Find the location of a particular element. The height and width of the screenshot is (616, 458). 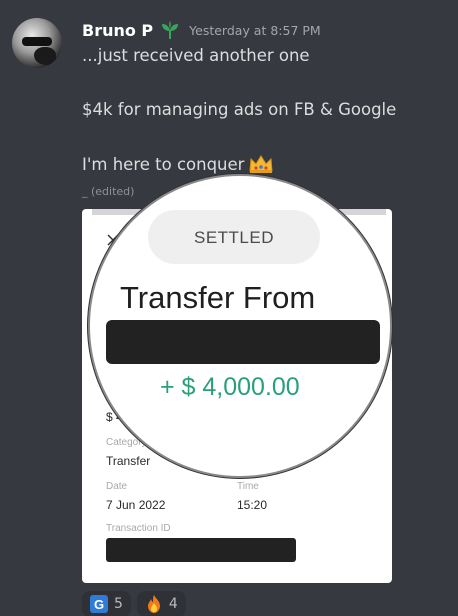

redacted-sender is located at coordinates (243, 342).